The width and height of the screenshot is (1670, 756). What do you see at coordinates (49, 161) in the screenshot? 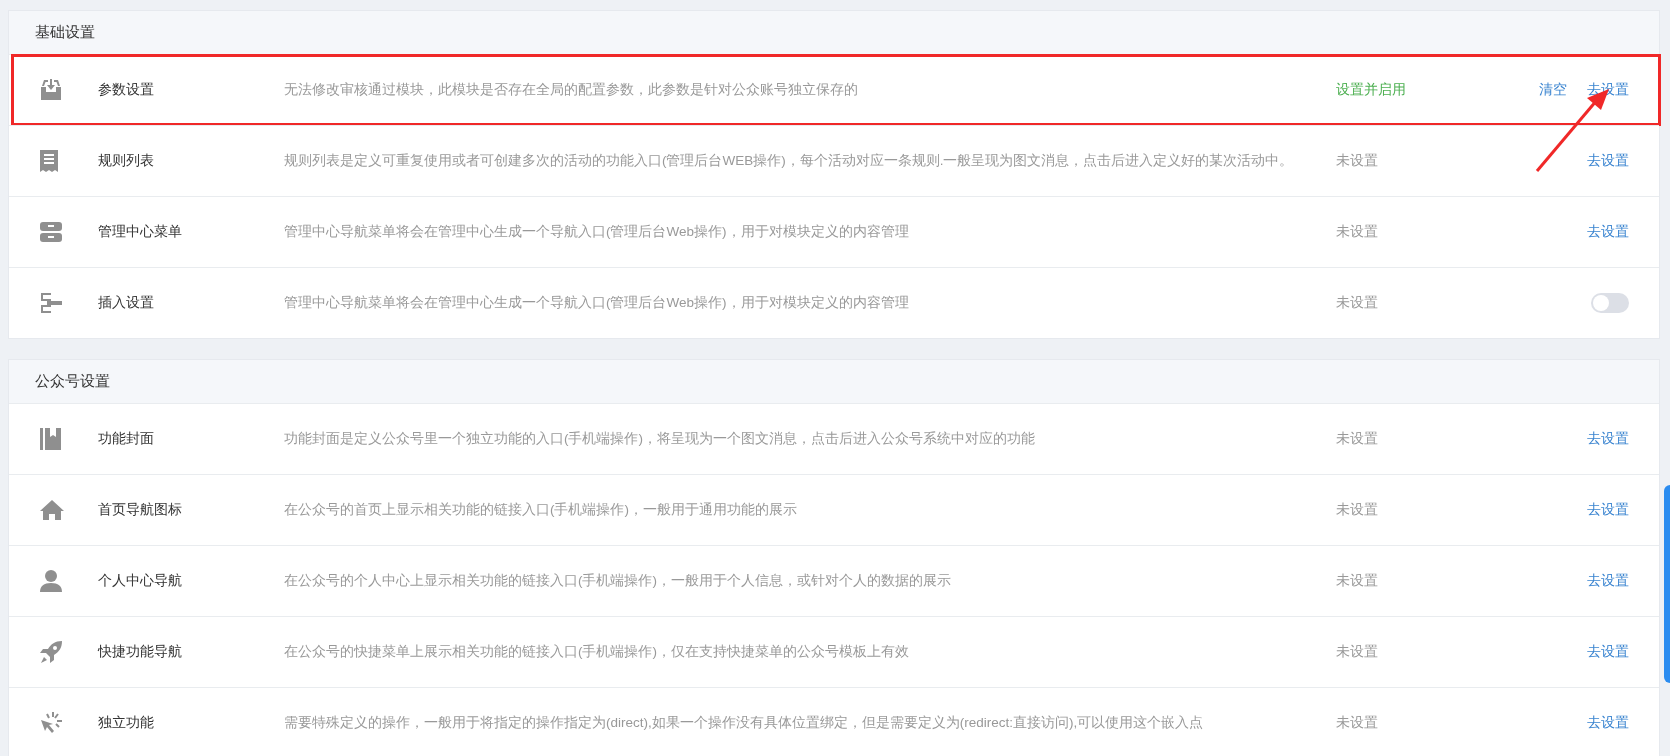
I see `receipt-icon` at bounding box center [49, 161].